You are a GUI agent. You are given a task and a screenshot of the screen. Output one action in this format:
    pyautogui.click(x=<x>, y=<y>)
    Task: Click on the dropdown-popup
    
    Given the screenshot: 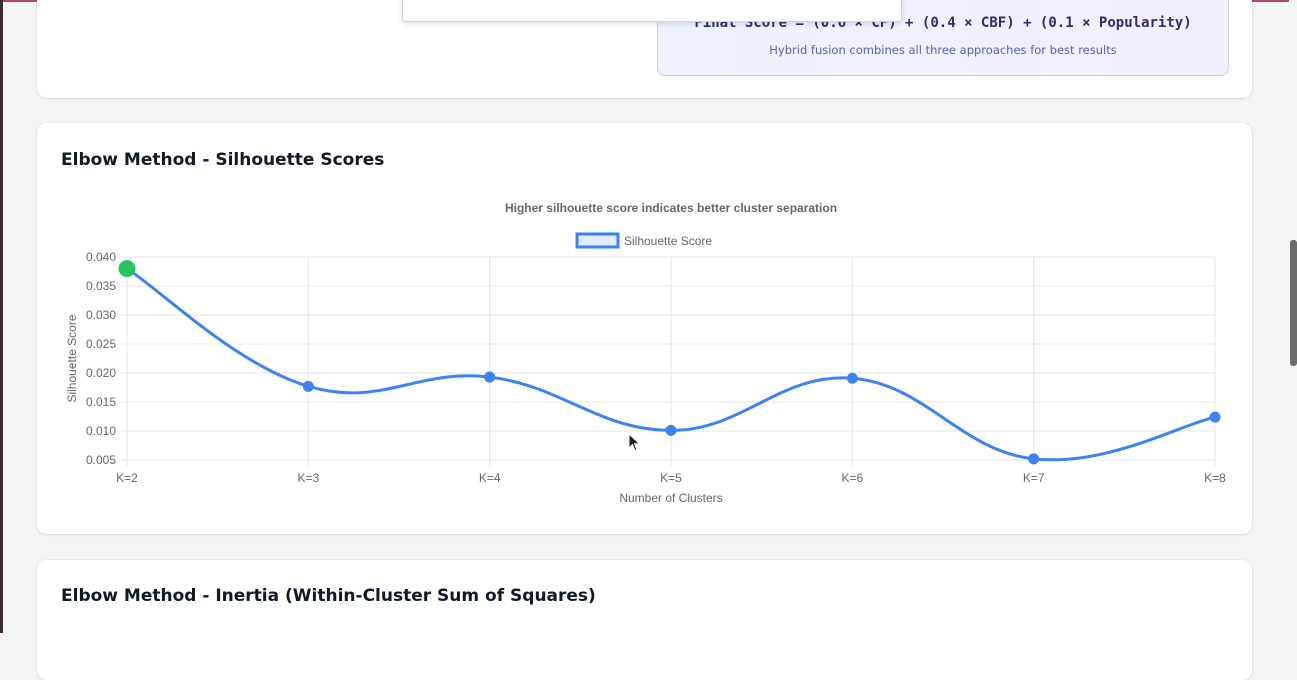 What is the action you would take?
    pyautogui.click(x=652, y=11)
    